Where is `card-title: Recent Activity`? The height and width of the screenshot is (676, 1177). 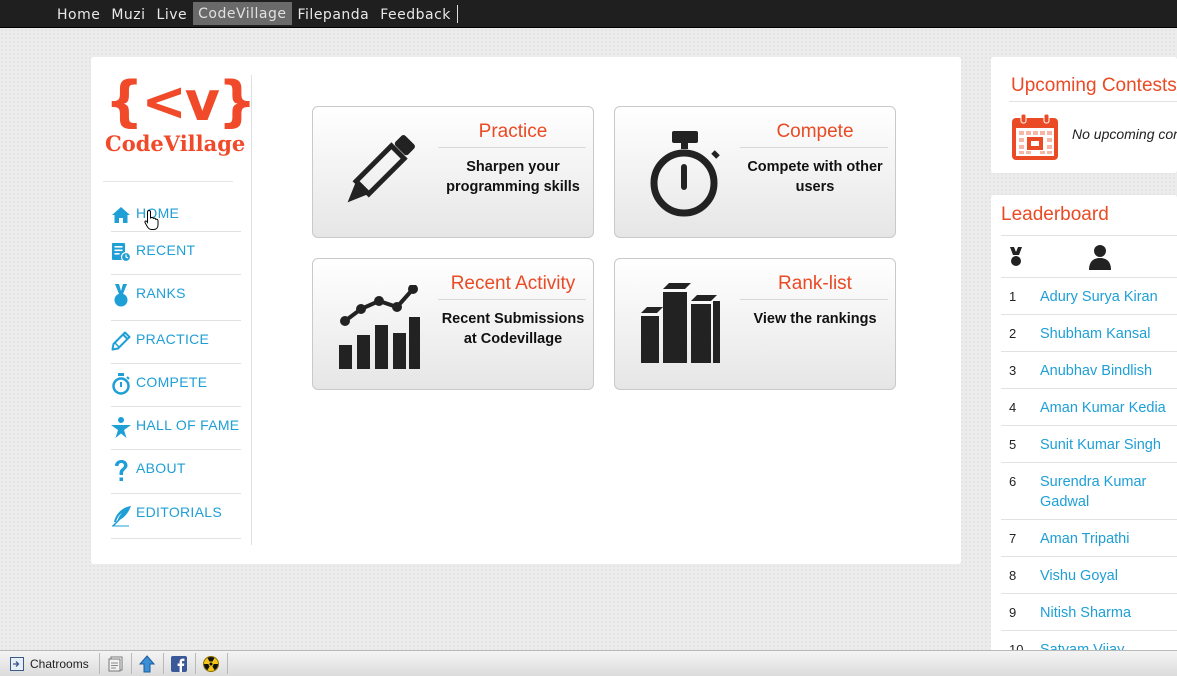
card-title: Recent Activity is located at coordinates (513, 283).